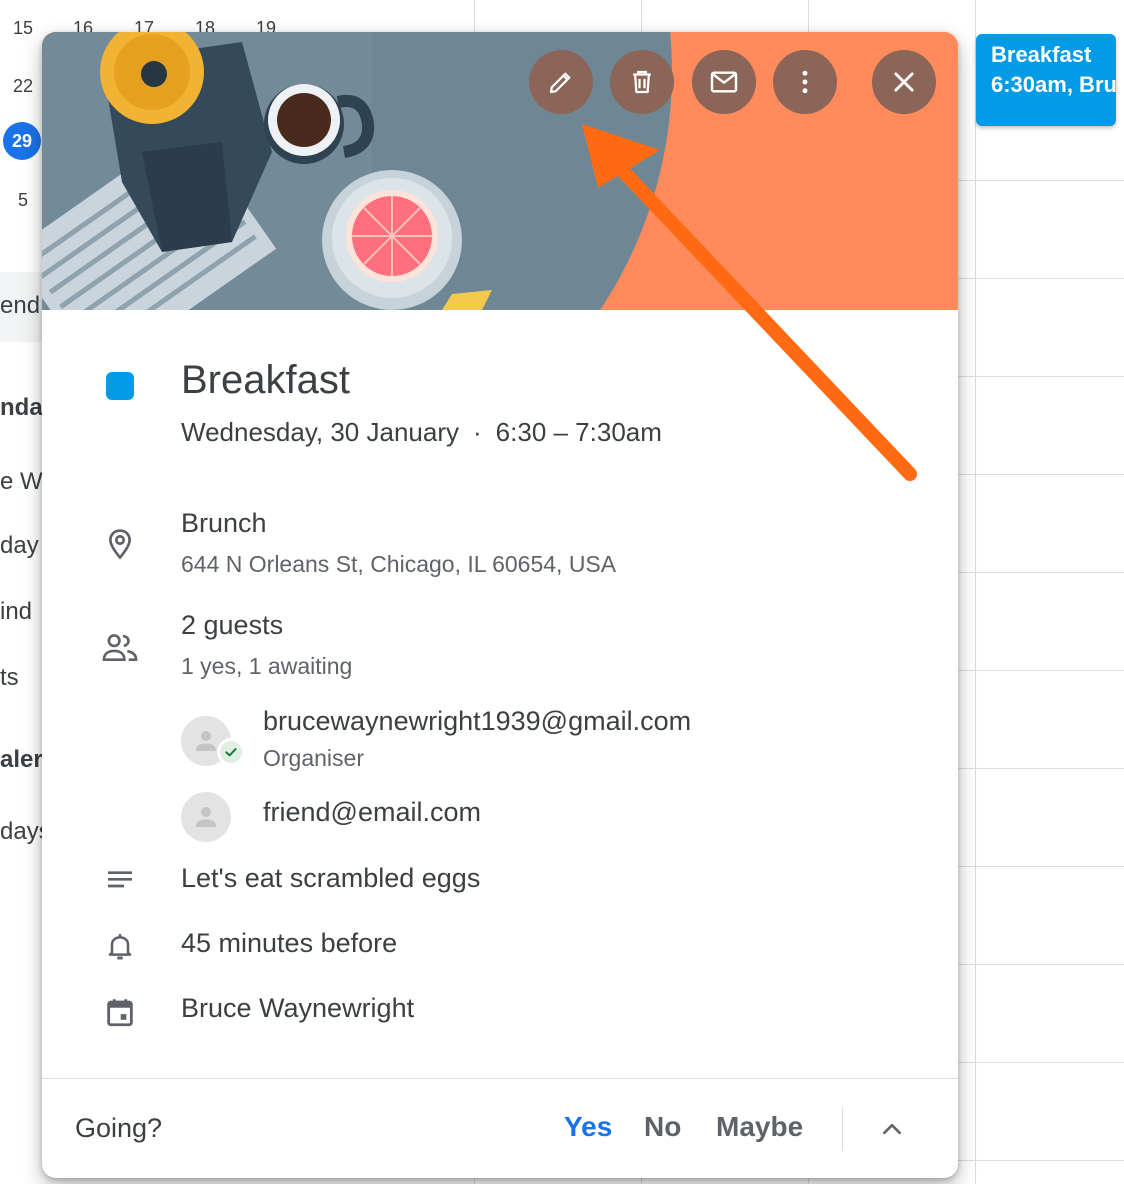  Describe the element at coordinates (320, 432) in the screenshot. I see `event-date: Wednesday, 30 January` at that location.